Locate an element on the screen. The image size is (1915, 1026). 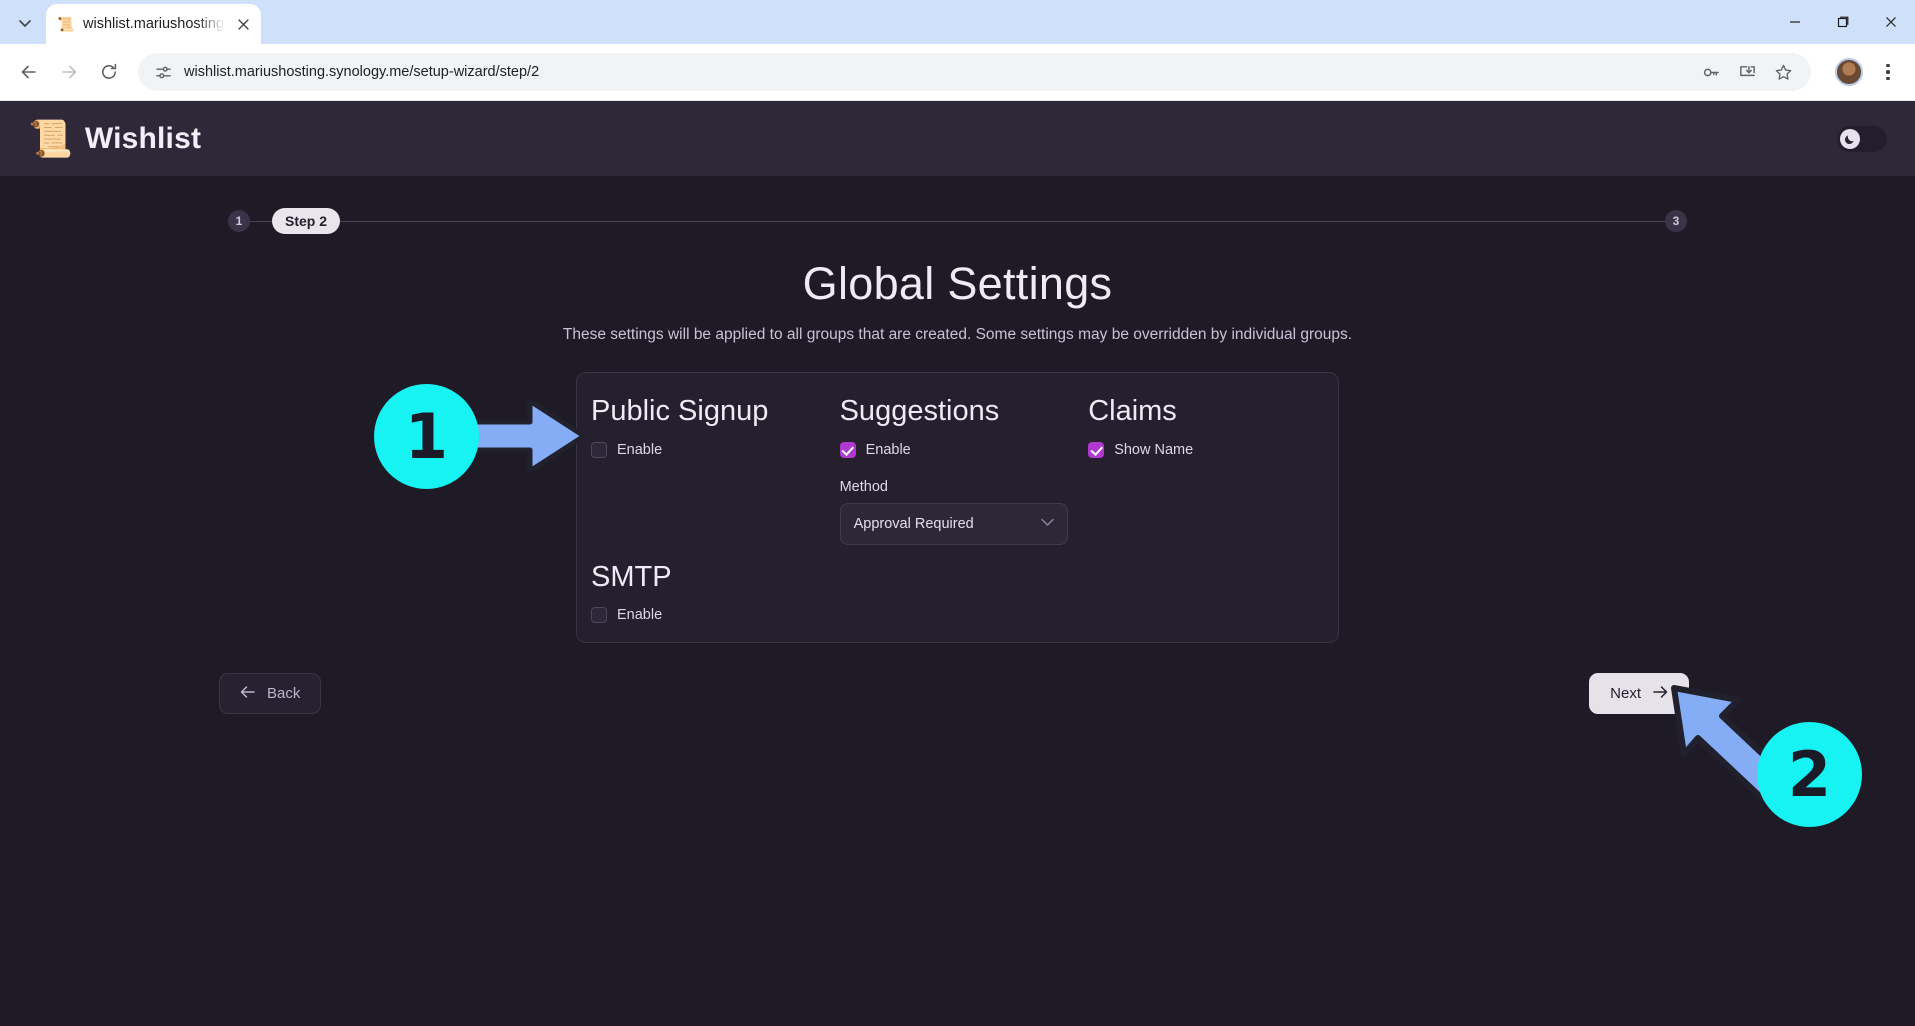
smtp-enable-row: Enable is located at coordinates (957, 615).